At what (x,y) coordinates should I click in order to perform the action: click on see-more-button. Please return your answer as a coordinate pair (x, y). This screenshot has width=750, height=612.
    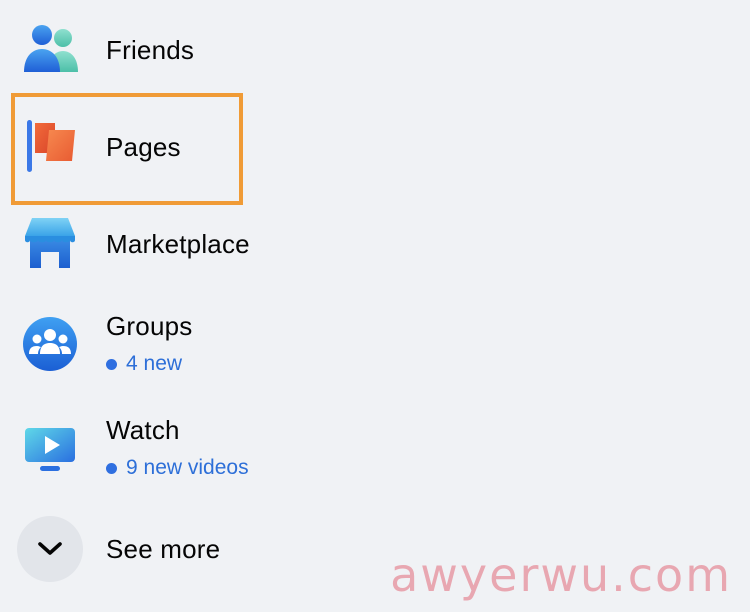
    Looking at the image, I should click on (50, 549).